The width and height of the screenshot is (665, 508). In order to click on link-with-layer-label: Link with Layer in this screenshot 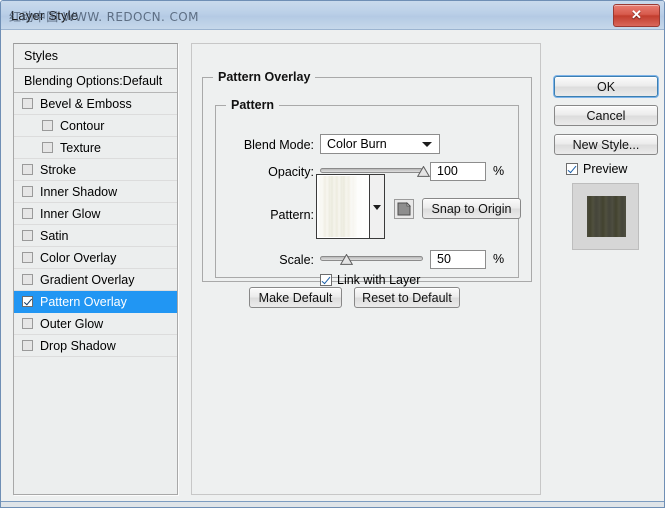, I will do `click(379, 280)`.